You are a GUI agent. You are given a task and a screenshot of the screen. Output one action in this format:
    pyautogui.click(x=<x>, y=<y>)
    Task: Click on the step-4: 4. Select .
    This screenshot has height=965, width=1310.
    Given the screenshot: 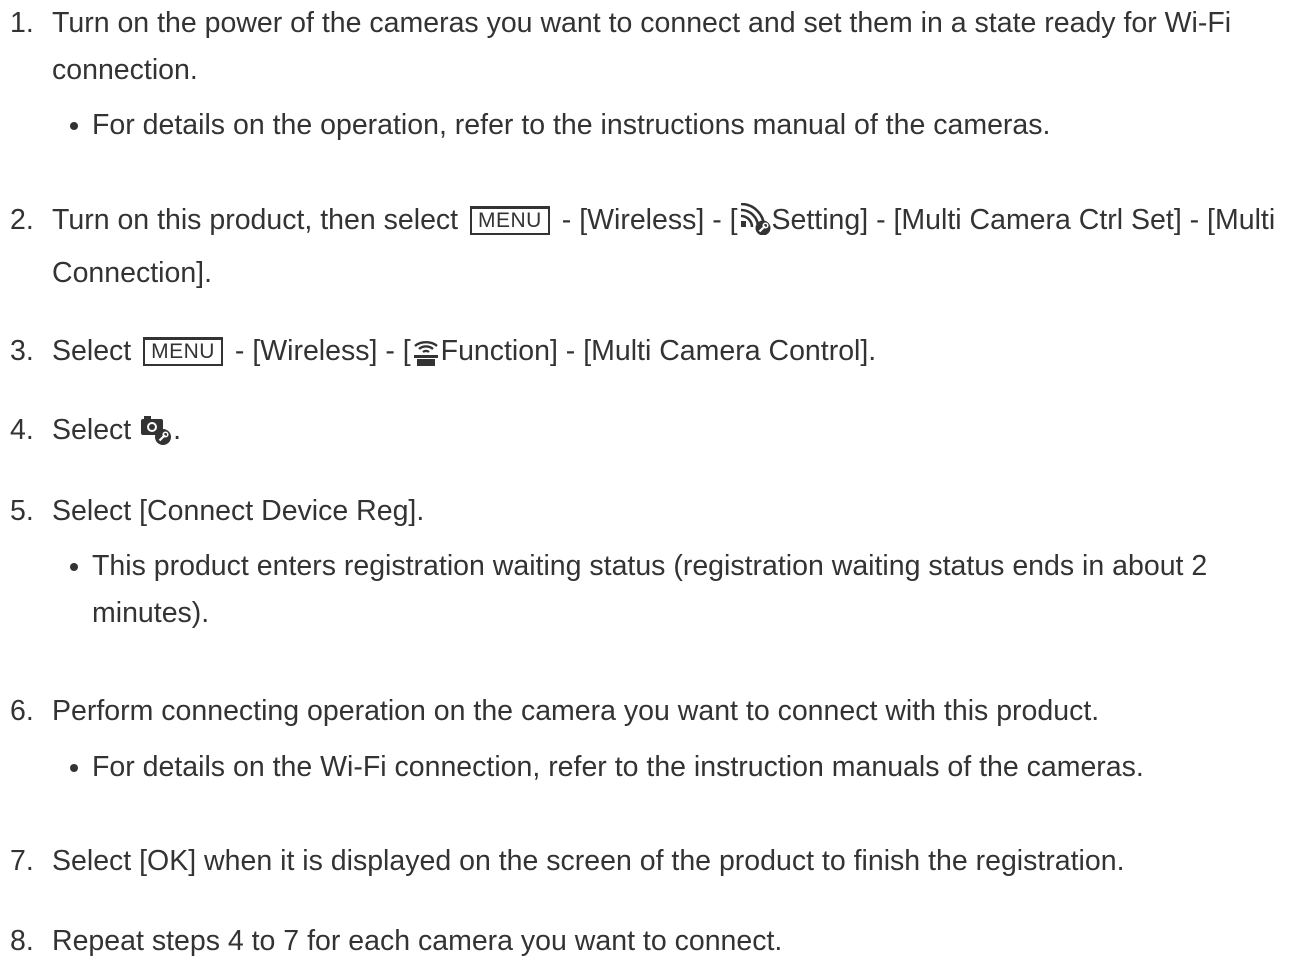 What is the action you would take?
    pyautogui.click(x=650, y=433)
    